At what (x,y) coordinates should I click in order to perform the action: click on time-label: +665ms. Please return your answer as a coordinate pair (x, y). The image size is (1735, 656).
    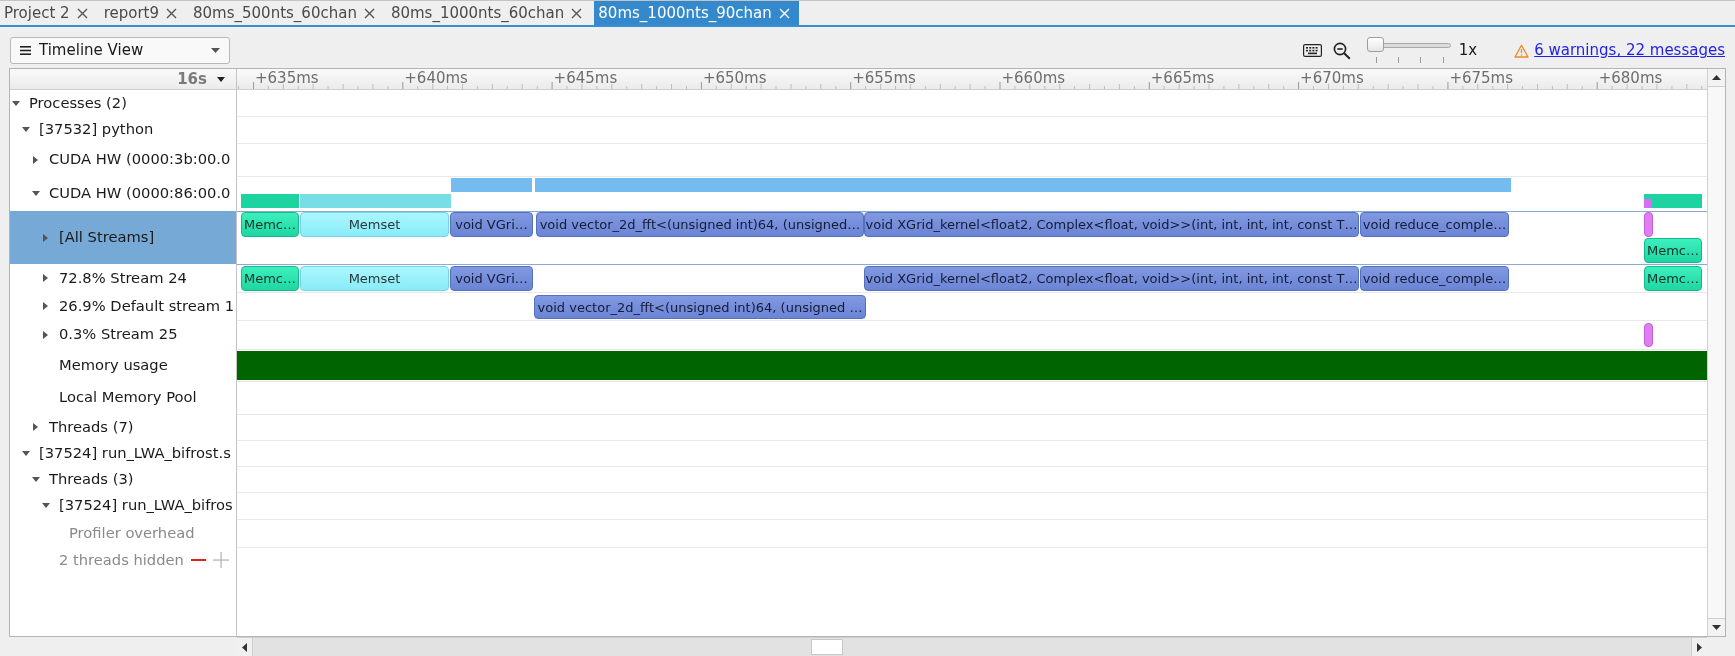
    Looking at the image, I should click on (1182, 78).